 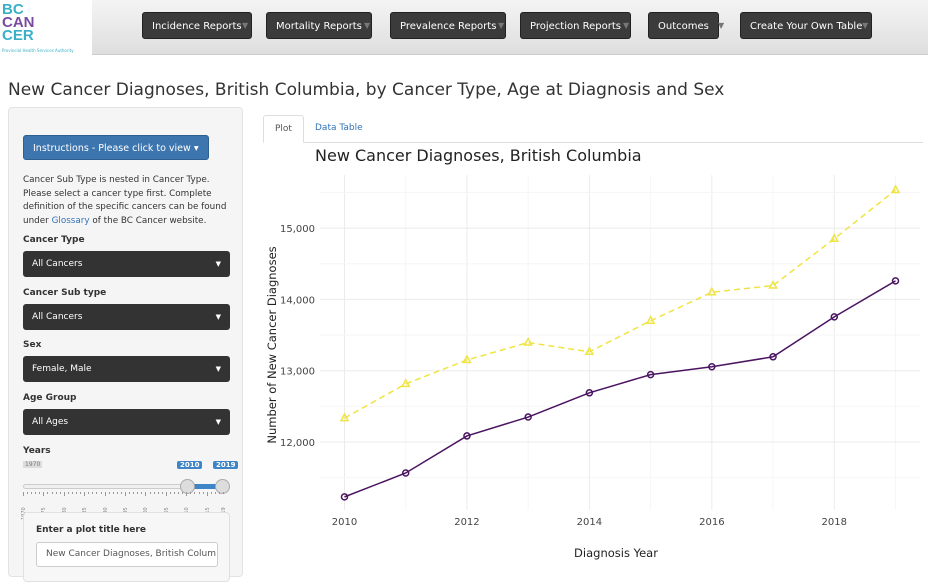 What do you see at coordinates (37, 451) in the screenshot?
I see `years-label: Years` at bounding box center [37, 451].